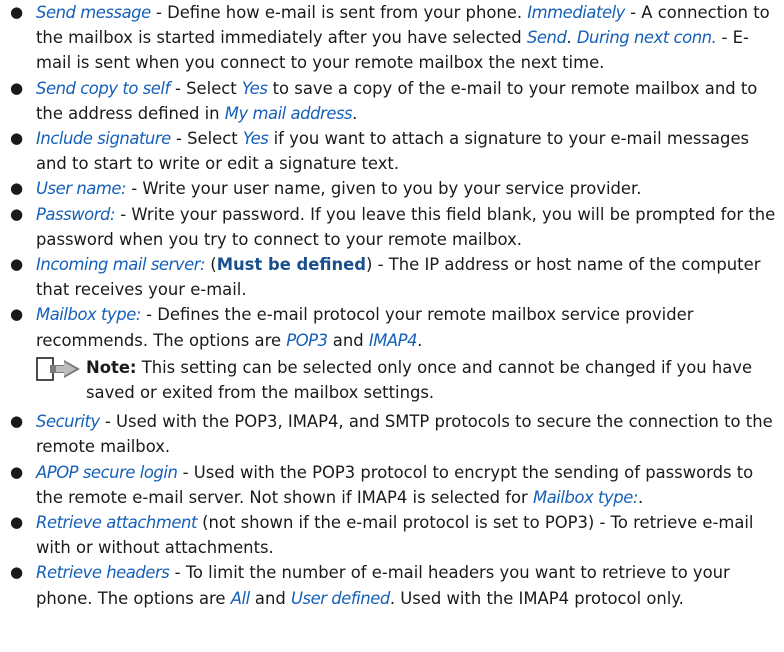  What do you see at coordinates (68, 422) in the screenshot?
I see `term-security: Security` at bounding box center [68, 422].